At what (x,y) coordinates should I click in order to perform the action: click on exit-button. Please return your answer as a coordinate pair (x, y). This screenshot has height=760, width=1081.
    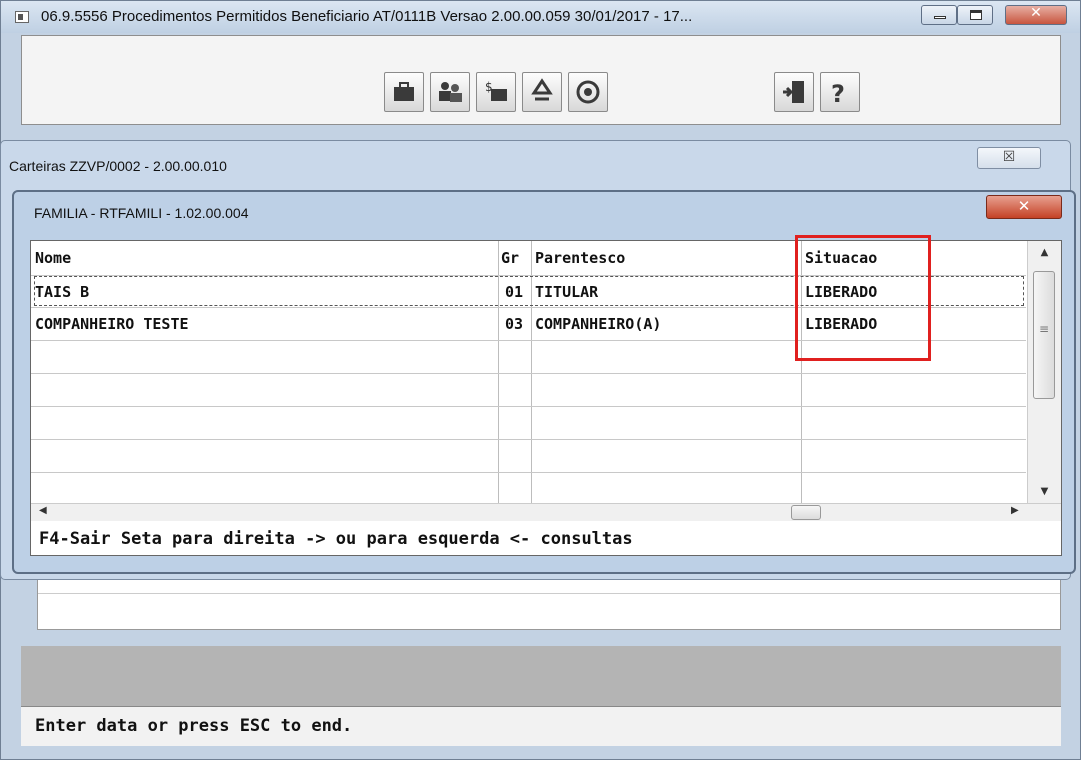
    Looking at the image, I should click on (794, 92).